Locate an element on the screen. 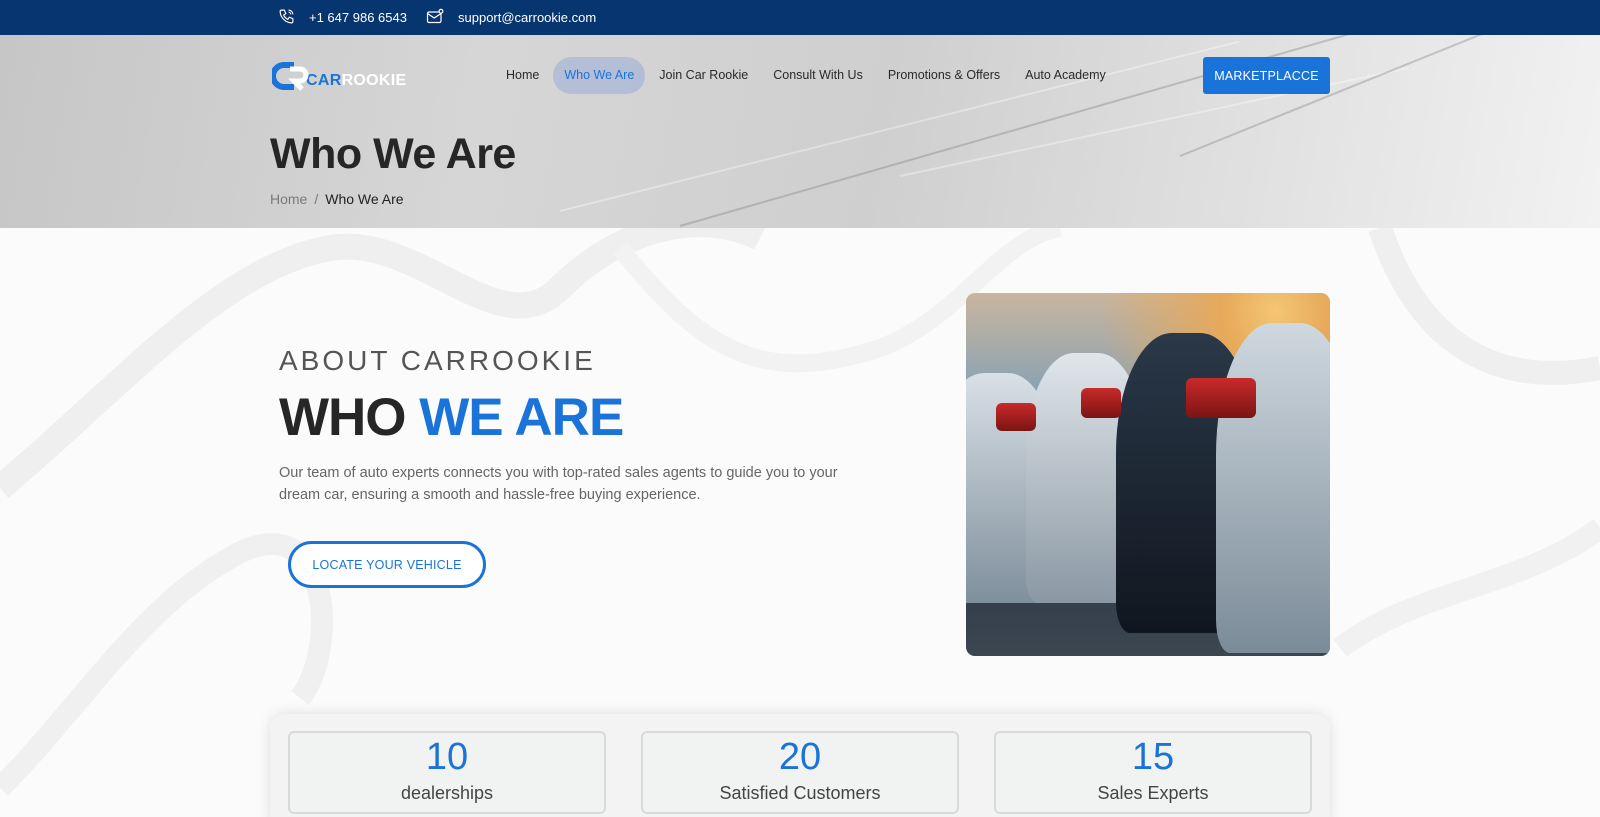 Image resolution: width=1600 pixels, height=817 pixels. headline-dark-part: WHO is located at coordinates (343, 417).